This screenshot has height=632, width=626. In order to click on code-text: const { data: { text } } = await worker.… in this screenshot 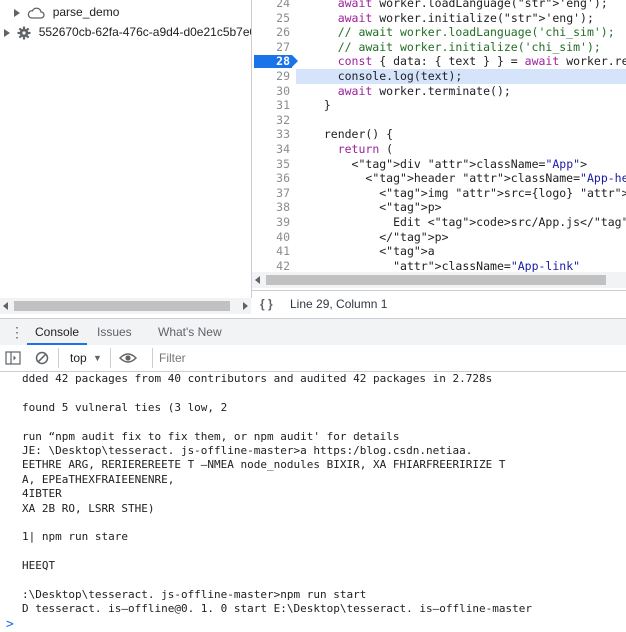, I will do `click(481, 61)`.